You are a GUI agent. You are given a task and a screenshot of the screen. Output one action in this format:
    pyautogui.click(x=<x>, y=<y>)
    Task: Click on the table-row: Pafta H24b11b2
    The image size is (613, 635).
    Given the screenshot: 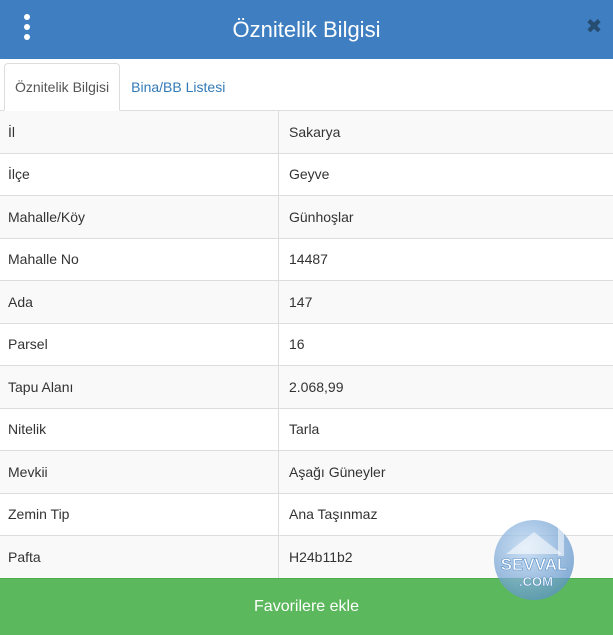 What is the action you would take?
    pyautogui.click(x=306, y=557)
    